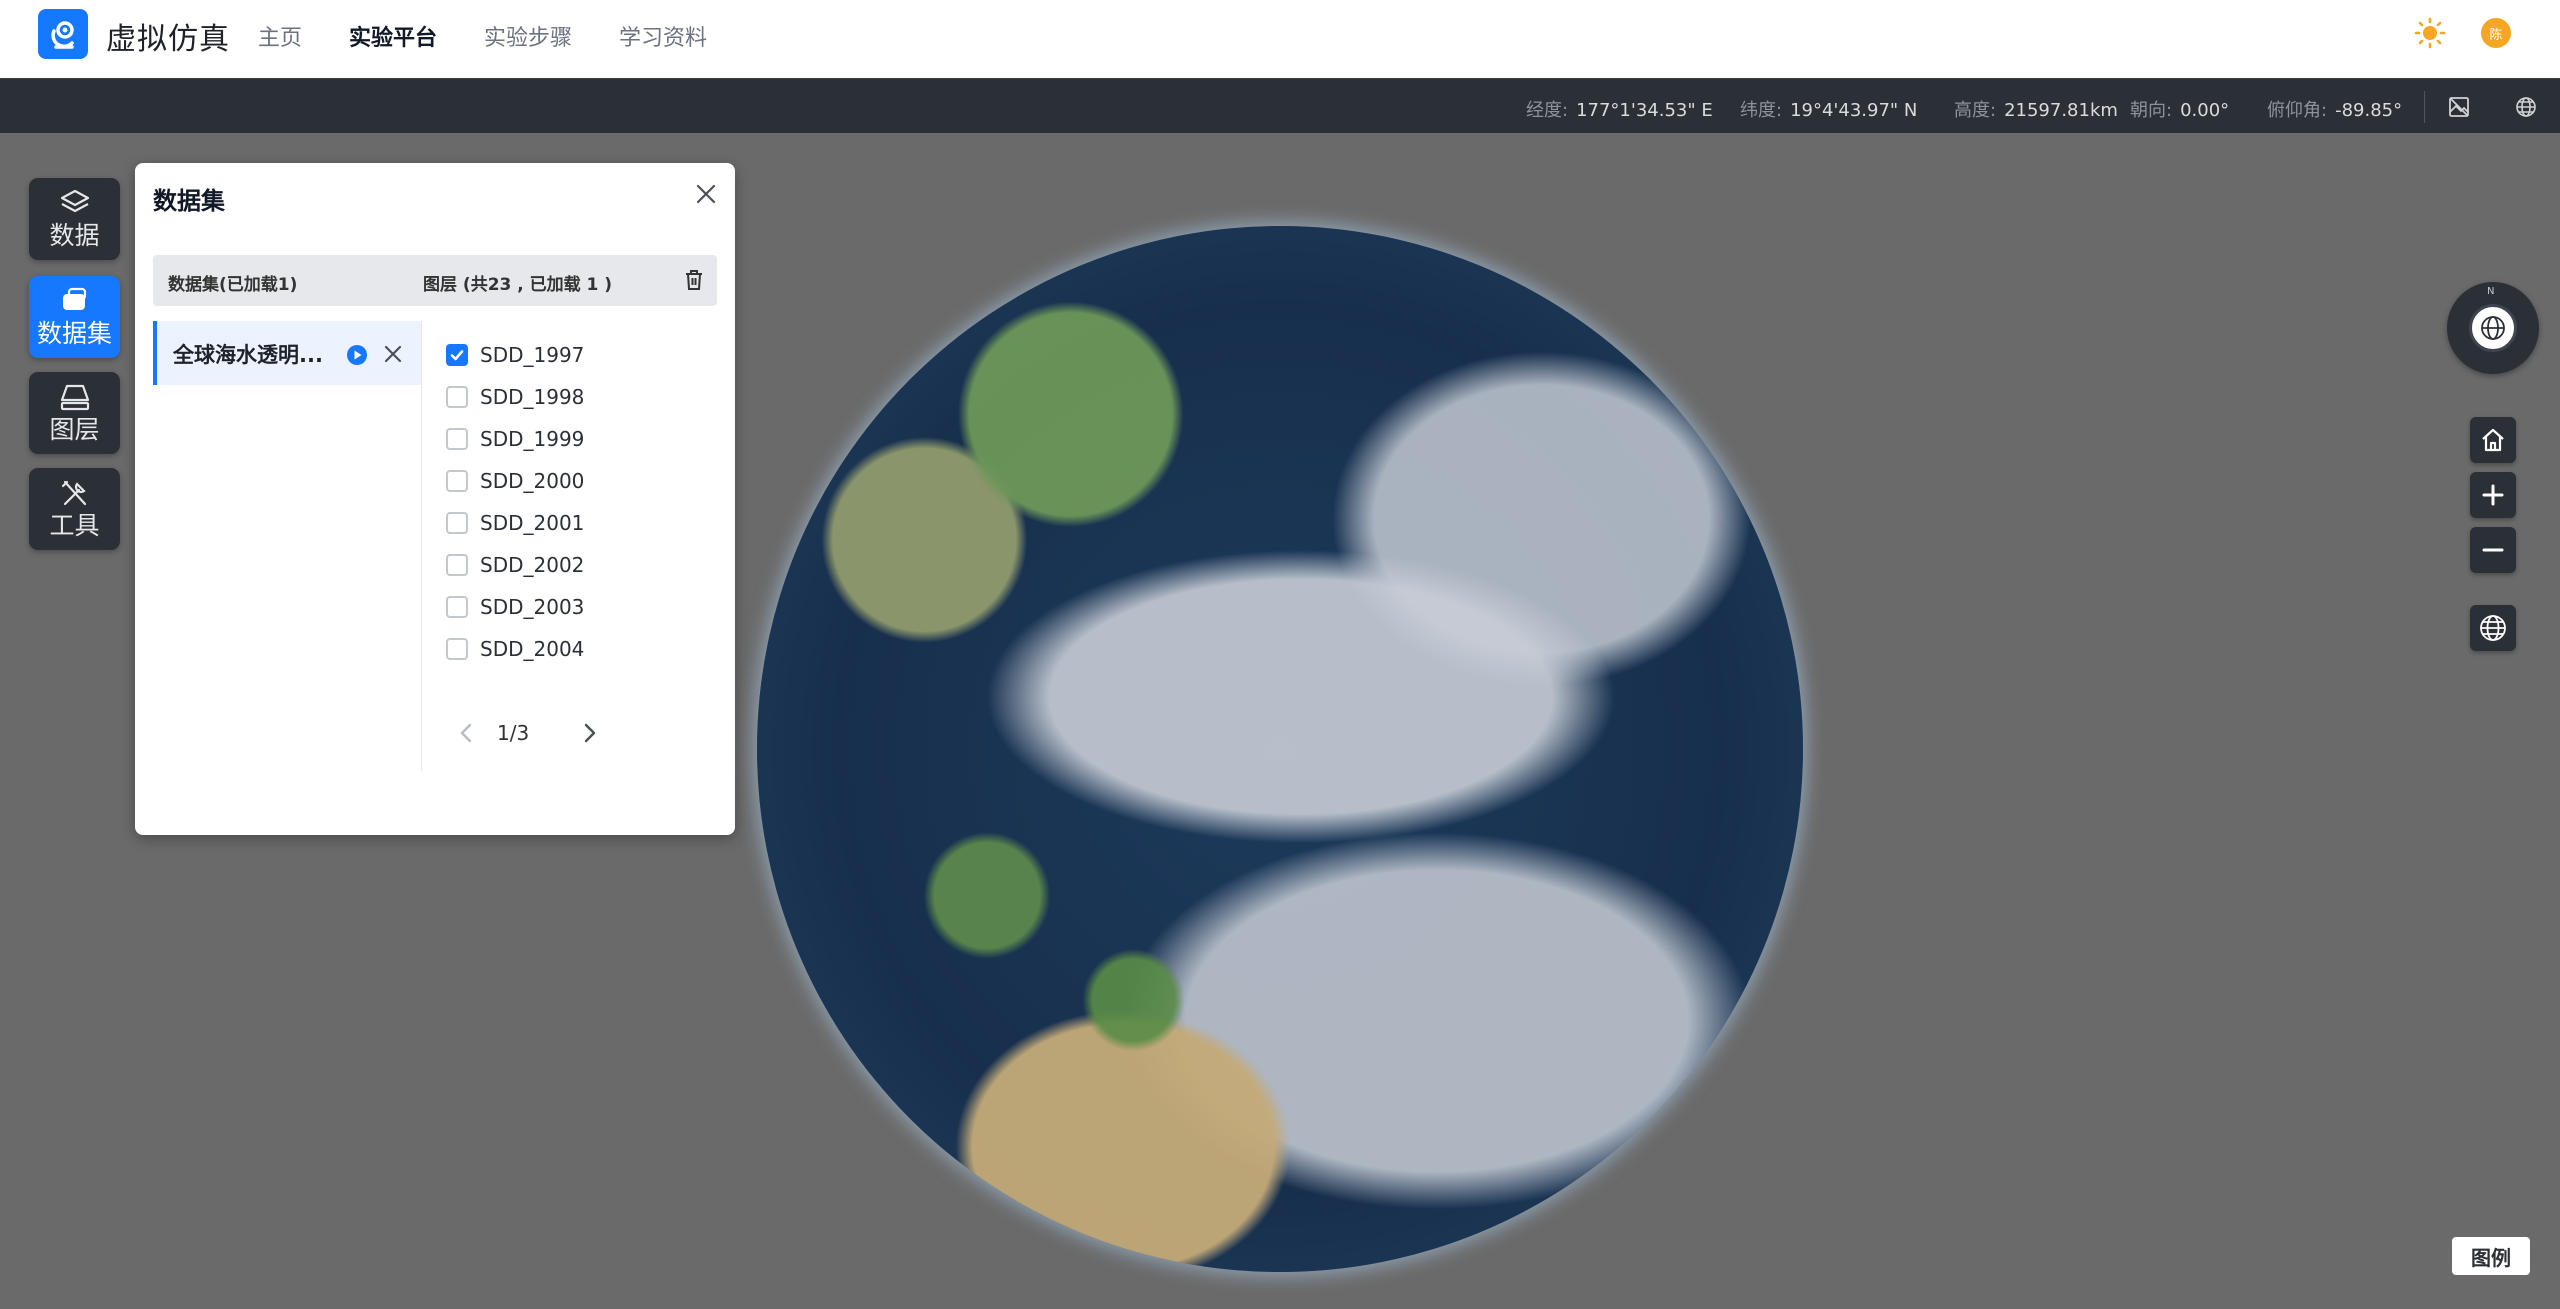 The height and width of the screenshot is (1309, 2560). I want to click on panel-header-bar: 数据集(已加载1) 图层 (共23 , 已加载 1 ), so click(435, 280).